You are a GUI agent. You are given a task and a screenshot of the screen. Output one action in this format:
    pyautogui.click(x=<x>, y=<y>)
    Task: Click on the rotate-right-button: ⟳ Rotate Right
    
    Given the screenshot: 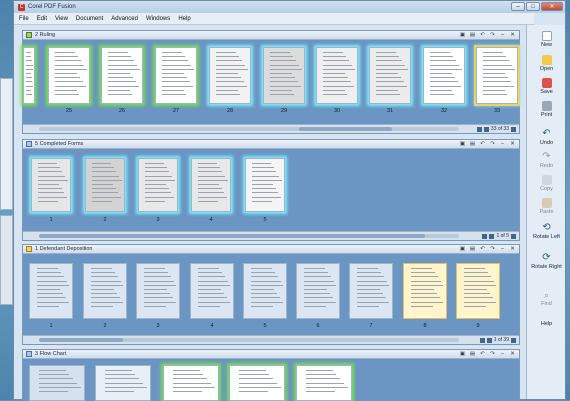 What is the action you would take?
    pyautogui.click(x=546, y=262)
    